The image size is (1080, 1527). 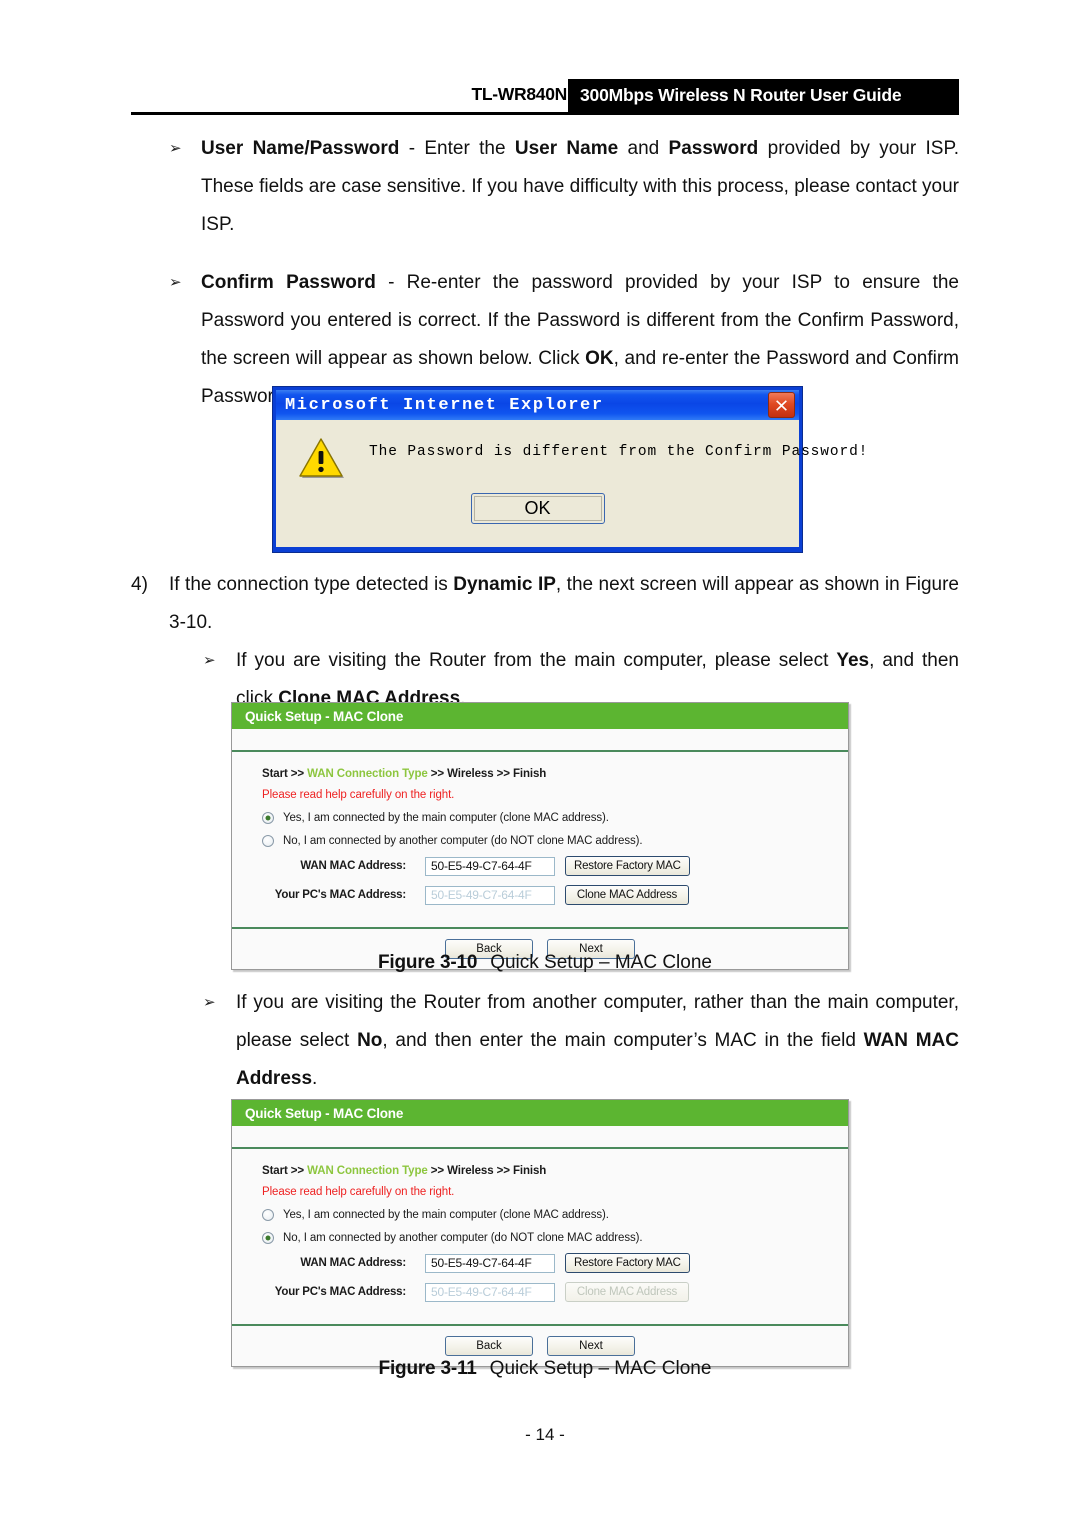 What do you see at coordinates (370, 1040) in the screenshot?
I see `term-no: No` at bounding box center [370, 1040].